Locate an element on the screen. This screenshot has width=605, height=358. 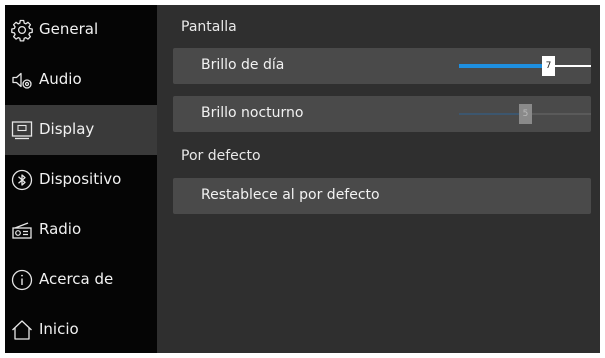
slider-thumb: 5 is located at coordinates (525, 114).